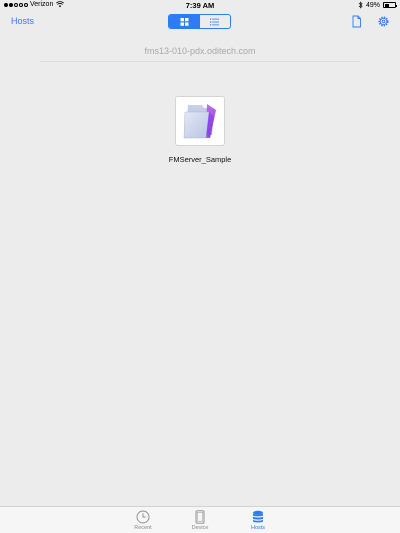 Image resolution: width=400 pixels, height=533 pixels. I want to click on status-right: 49%, so click(377, 5).